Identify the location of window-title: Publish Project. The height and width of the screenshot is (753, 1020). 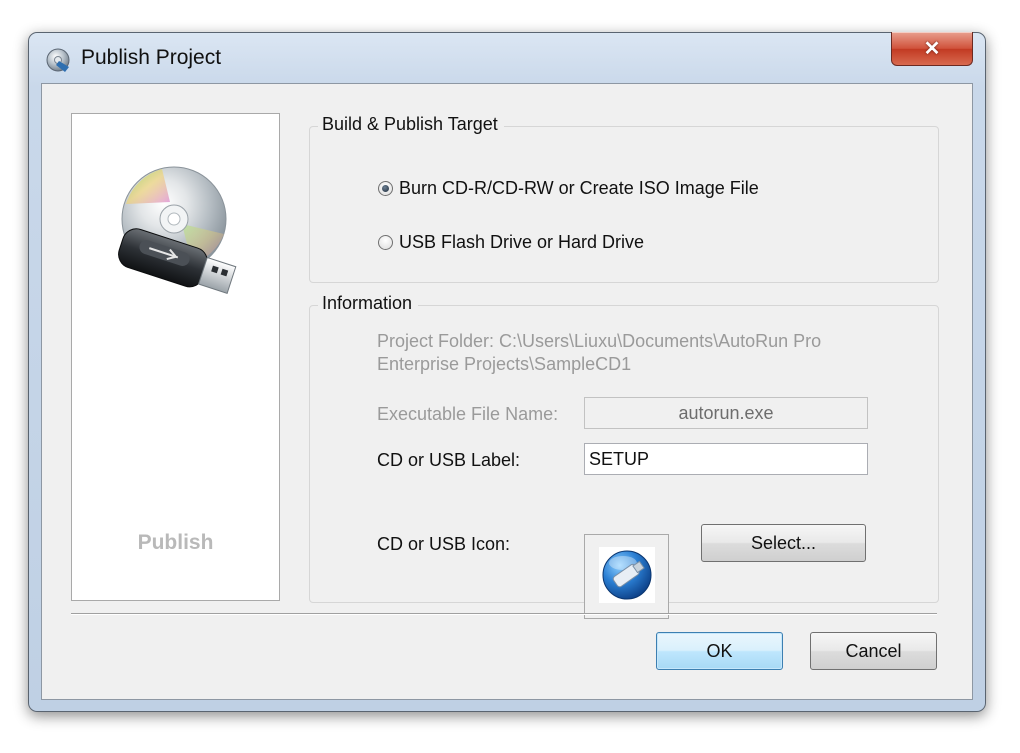
(151, 57).